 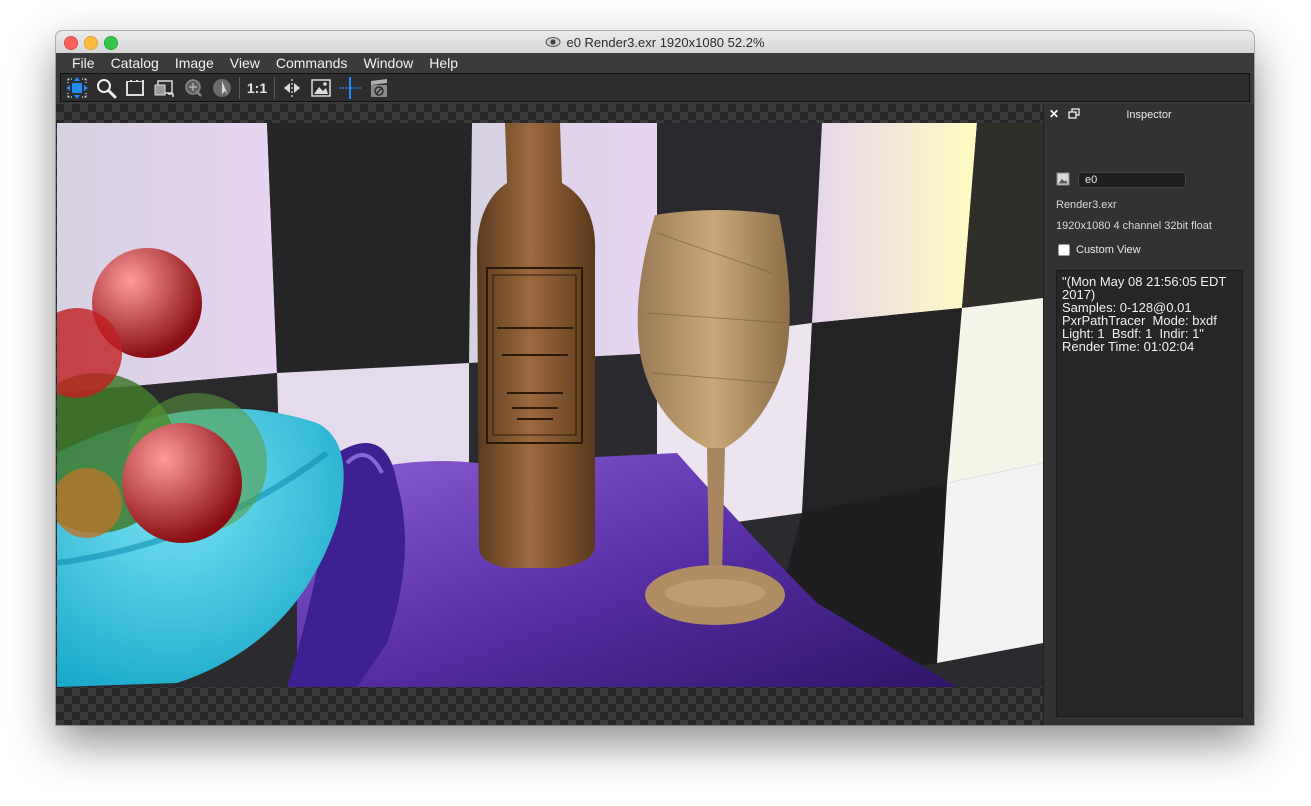 I want to click on one-to-one-label: 1:1, so click(x=257, y=87).